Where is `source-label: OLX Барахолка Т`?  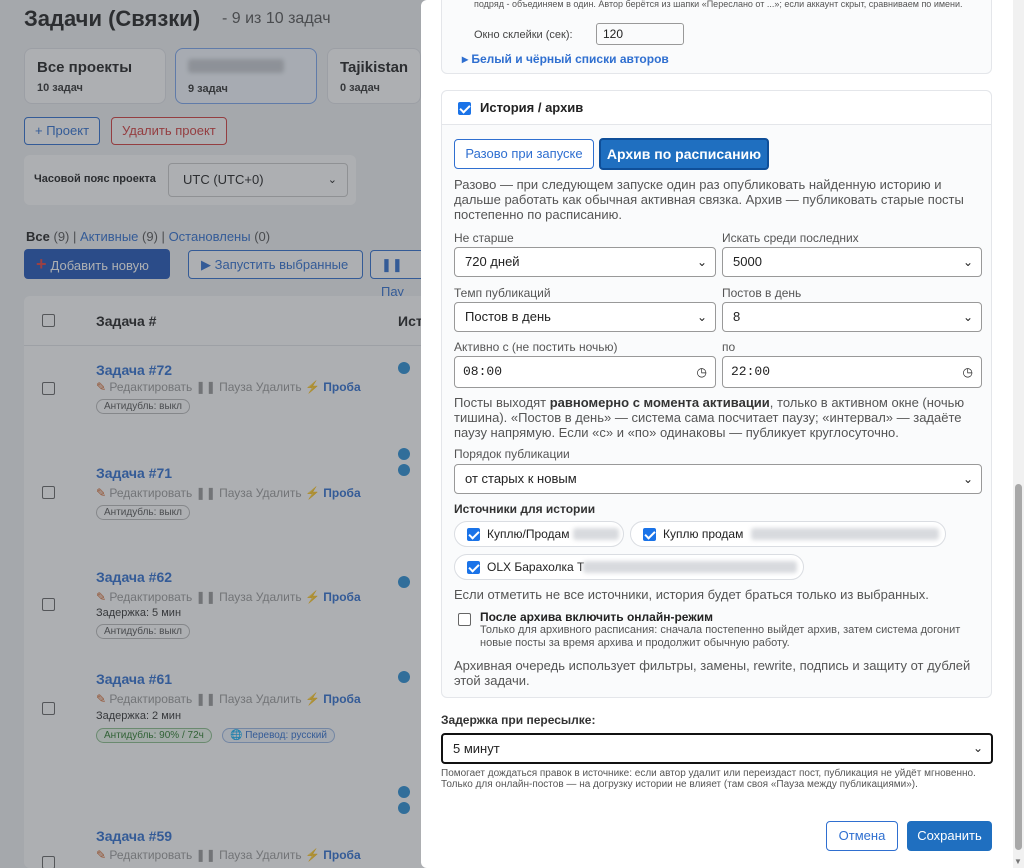 source-label: OLX Барахолка Т is located at coordinates (536, 567).